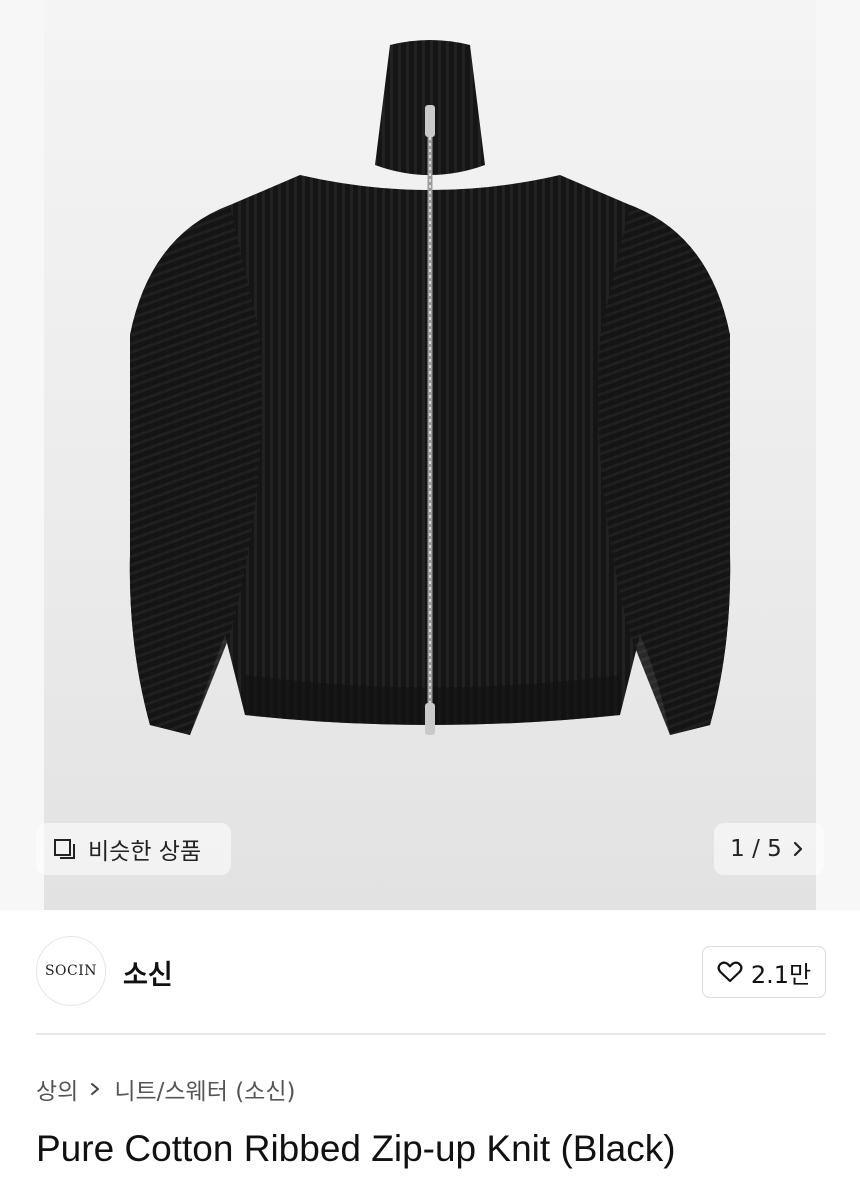 This screenshot has height=1200, width=860. Describe the element at coordinates (57, 1089) in the screenshot. I see `breadcrumb-item-top: 상의` at that location.